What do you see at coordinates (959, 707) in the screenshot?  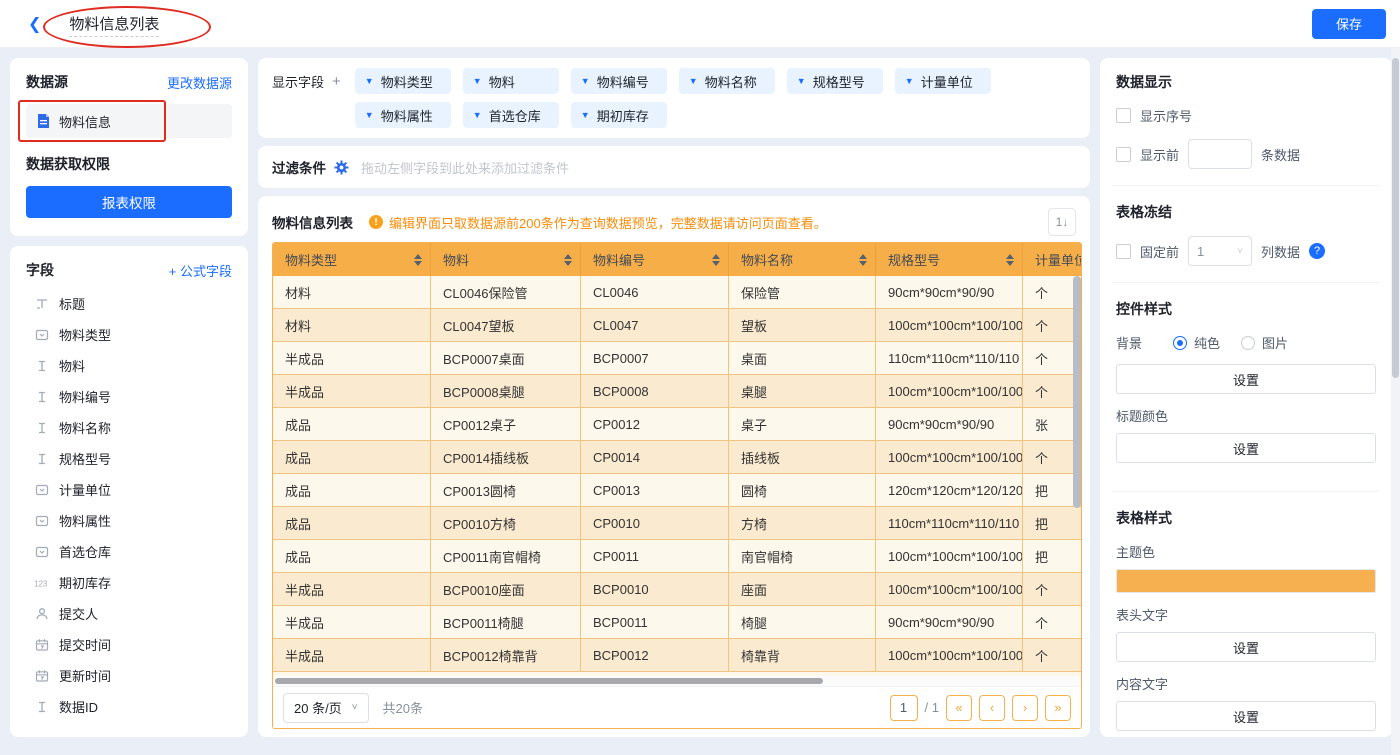 I see `first-page-button: «` at bounding box center [959, 707].